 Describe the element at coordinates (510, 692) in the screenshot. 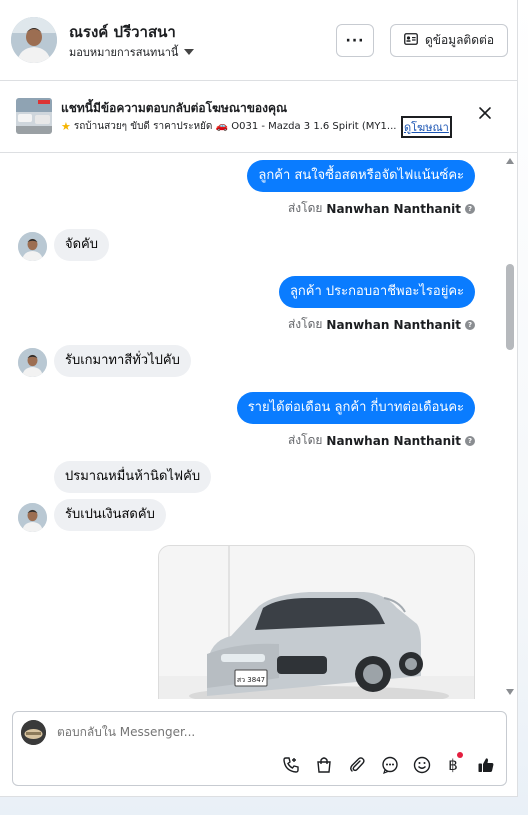

I see `scroll-down-arrow-icon` at that location.